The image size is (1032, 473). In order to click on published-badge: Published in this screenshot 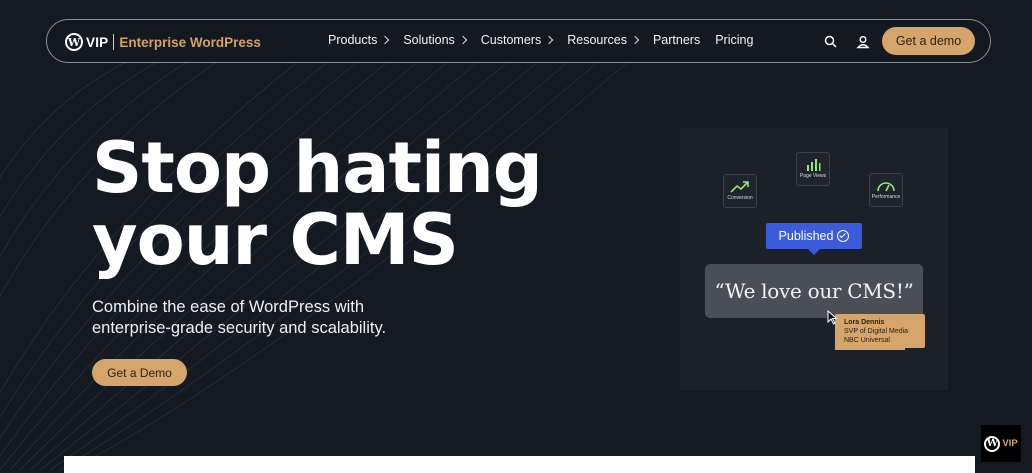, I will do `click(814, 239)`.